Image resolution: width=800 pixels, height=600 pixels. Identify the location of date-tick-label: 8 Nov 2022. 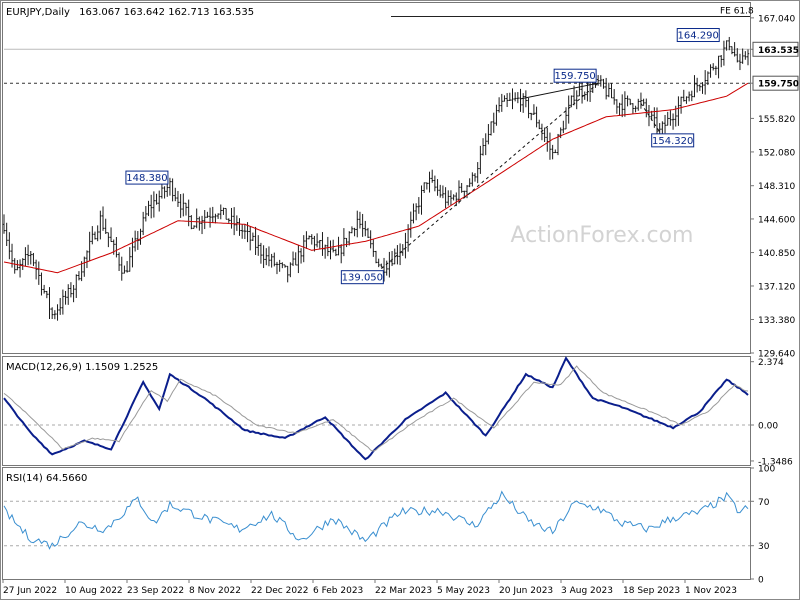
(215, 591).